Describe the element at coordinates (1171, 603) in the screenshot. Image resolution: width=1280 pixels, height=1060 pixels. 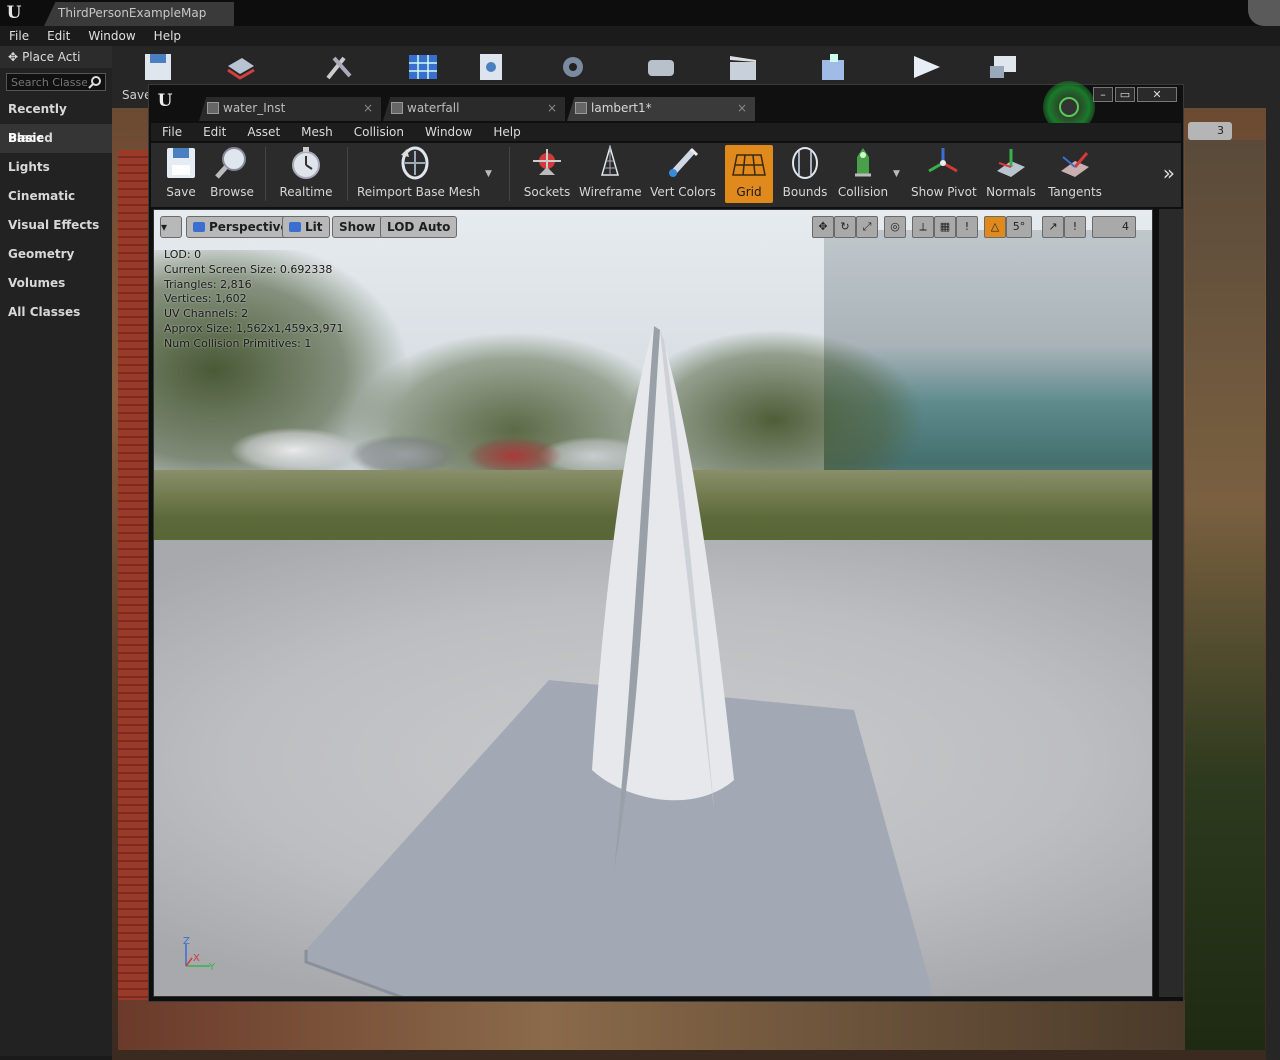
I see `details-panel-collapsed` at that location.